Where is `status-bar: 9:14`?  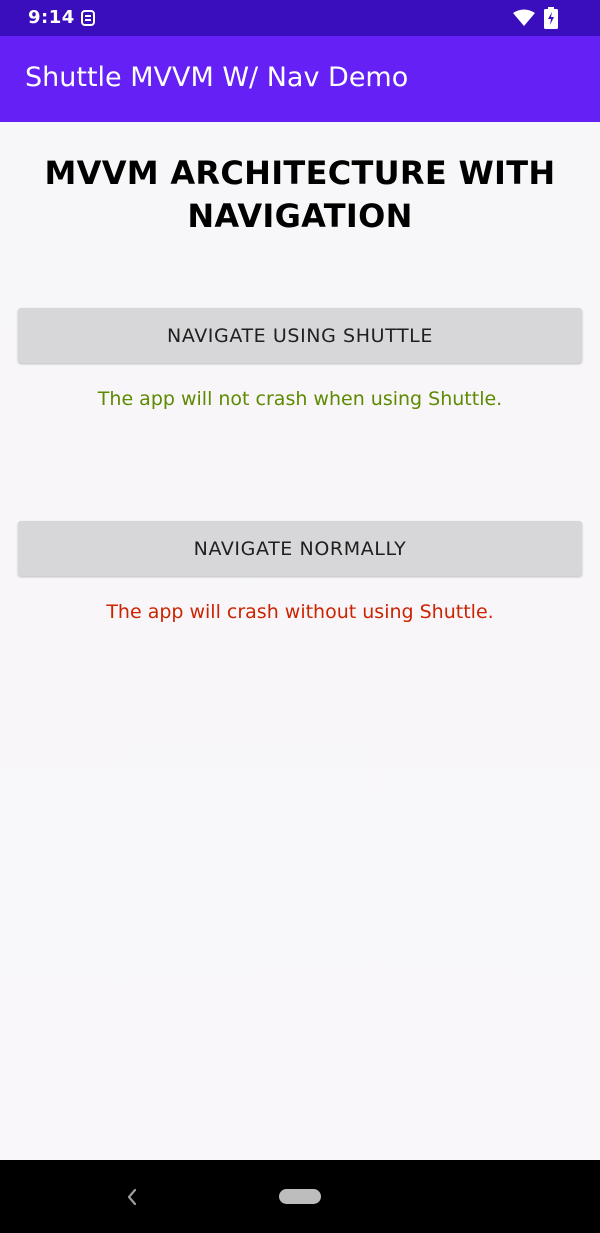 status-bar: 9:14 is located at coordinates (300, 18).